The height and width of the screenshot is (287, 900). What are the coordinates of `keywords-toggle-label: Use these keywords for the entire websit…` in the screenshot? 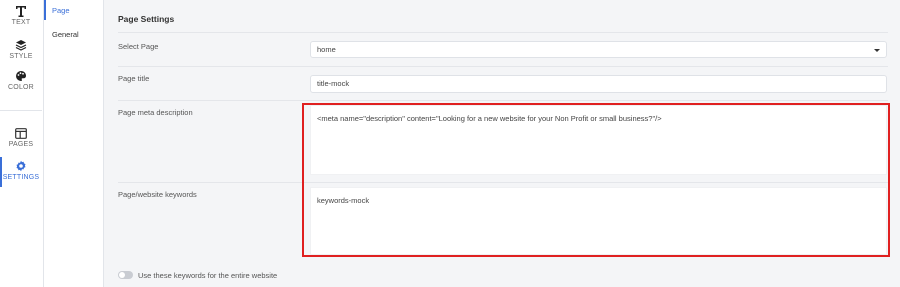 It's located at (208, 275).